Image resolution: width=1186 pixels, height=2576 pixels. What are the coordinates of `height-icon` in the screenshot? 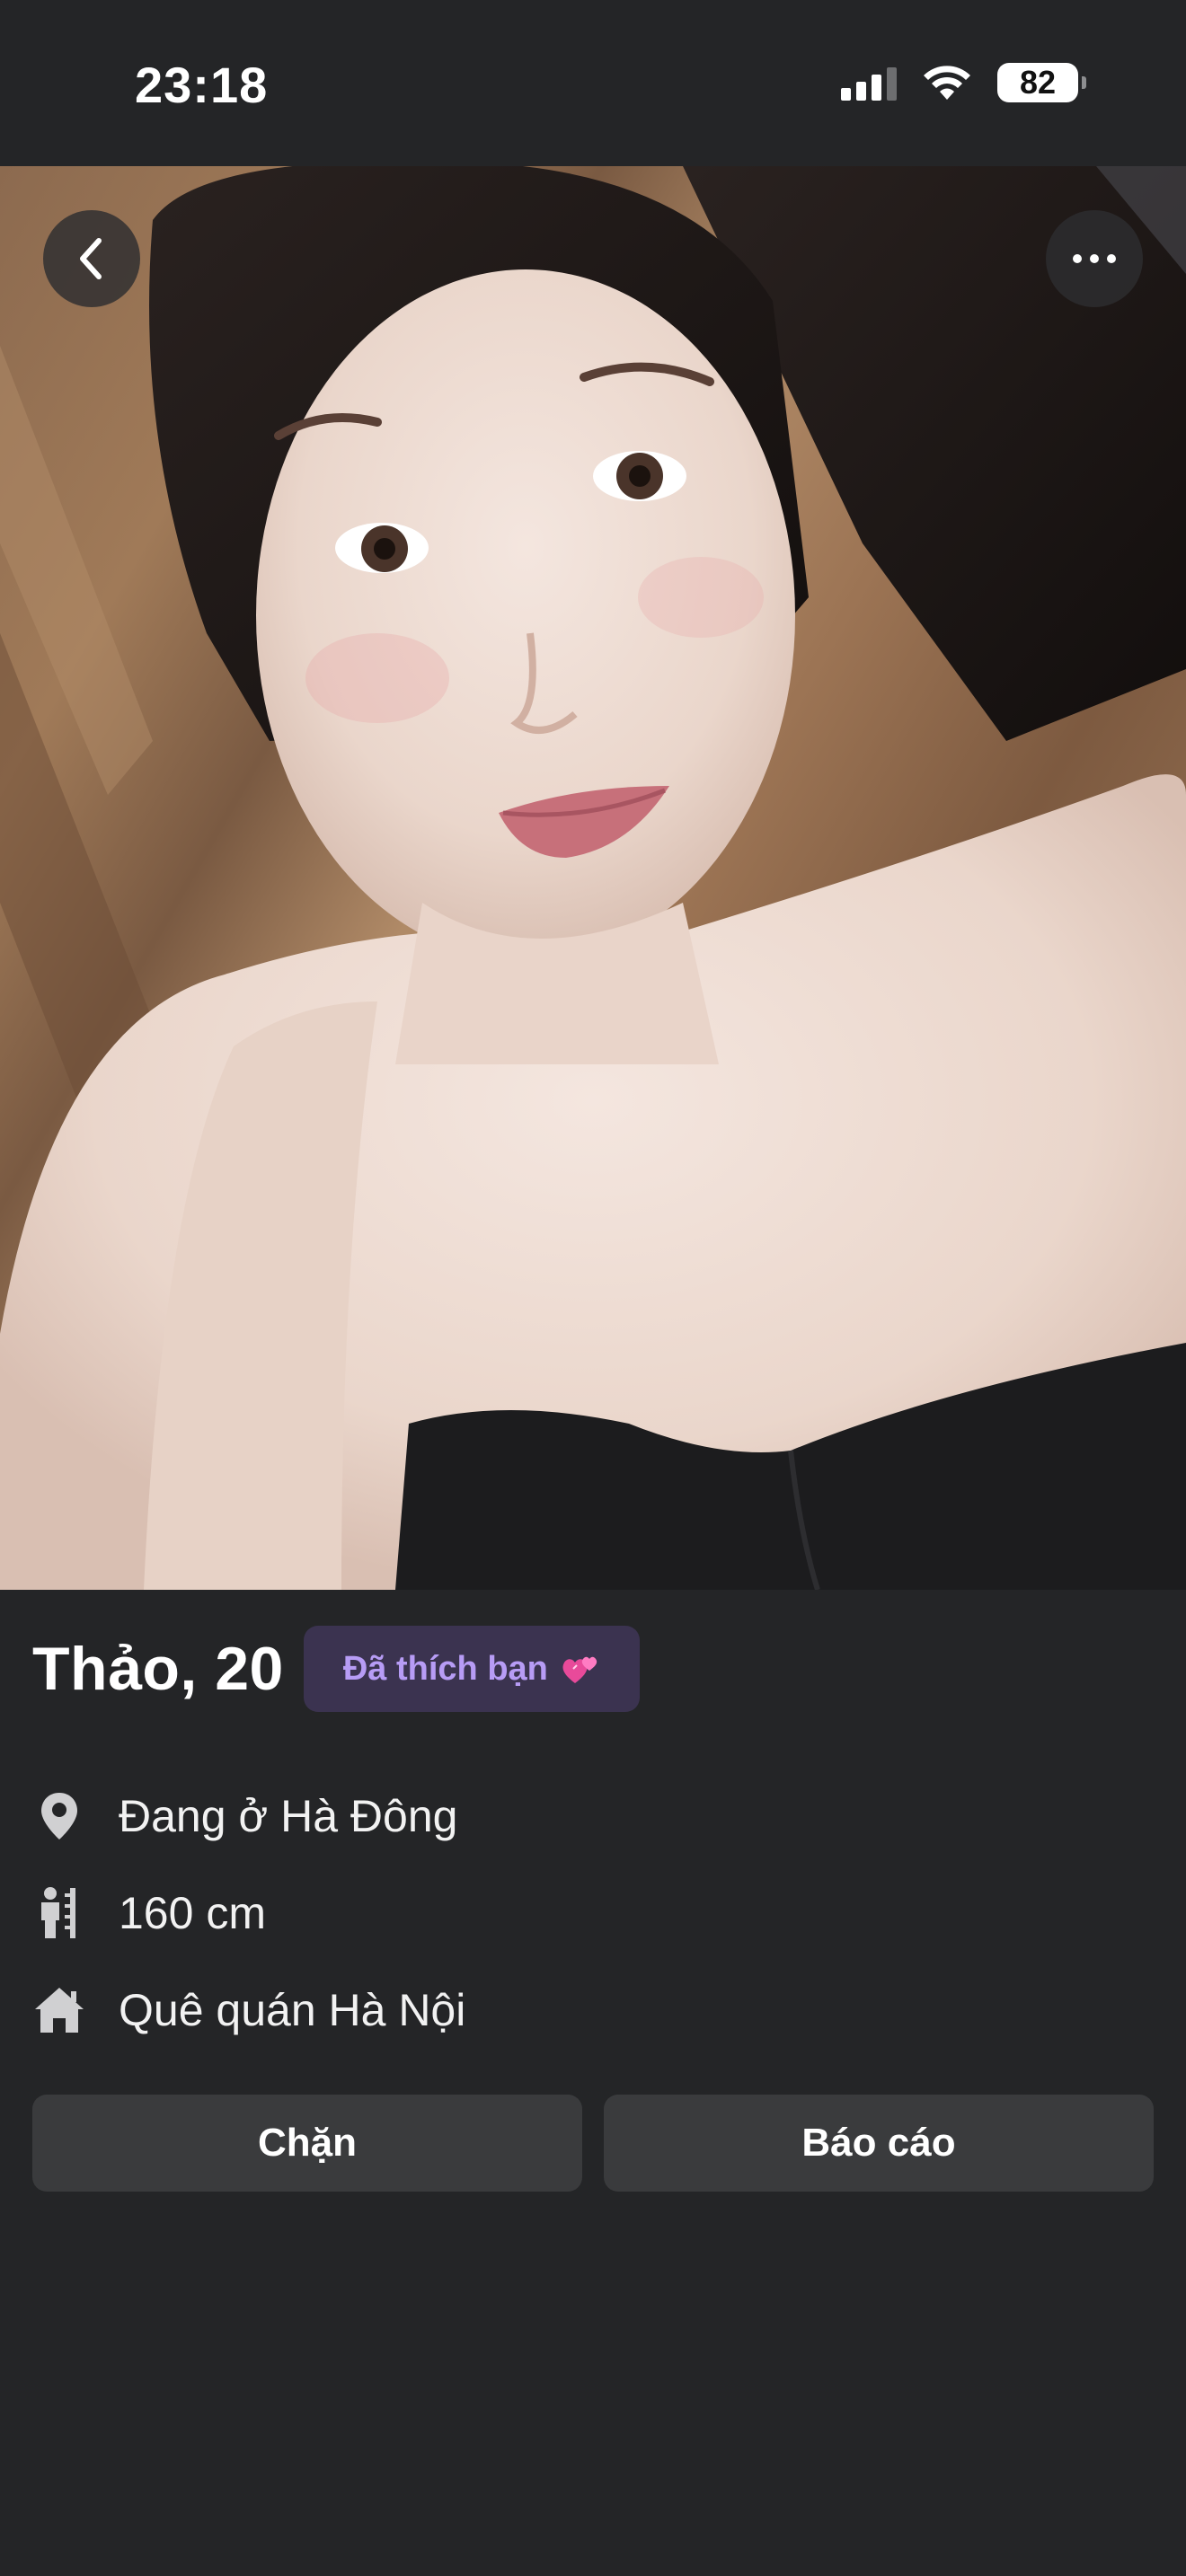 It's located at (59, 1913).